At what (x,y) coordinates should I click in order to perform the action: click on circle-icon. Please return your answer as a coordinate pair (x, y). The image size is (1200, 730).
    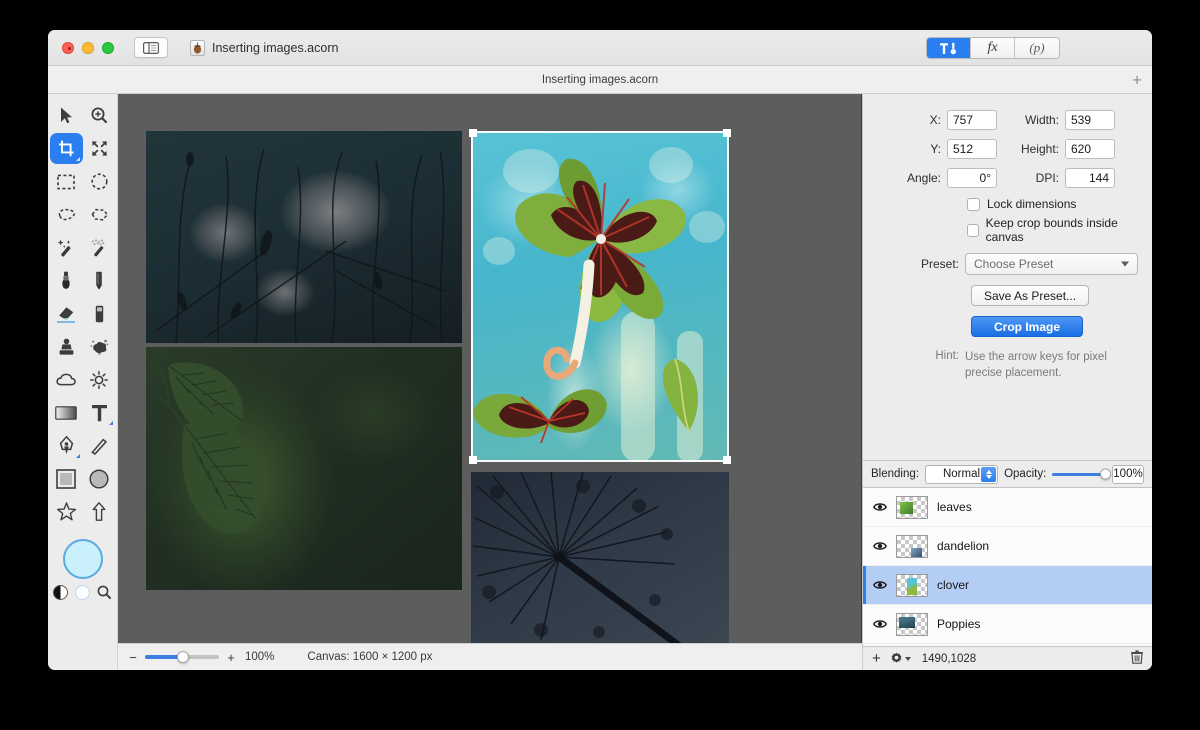
    Looking at the image, I should click on (99, 478).